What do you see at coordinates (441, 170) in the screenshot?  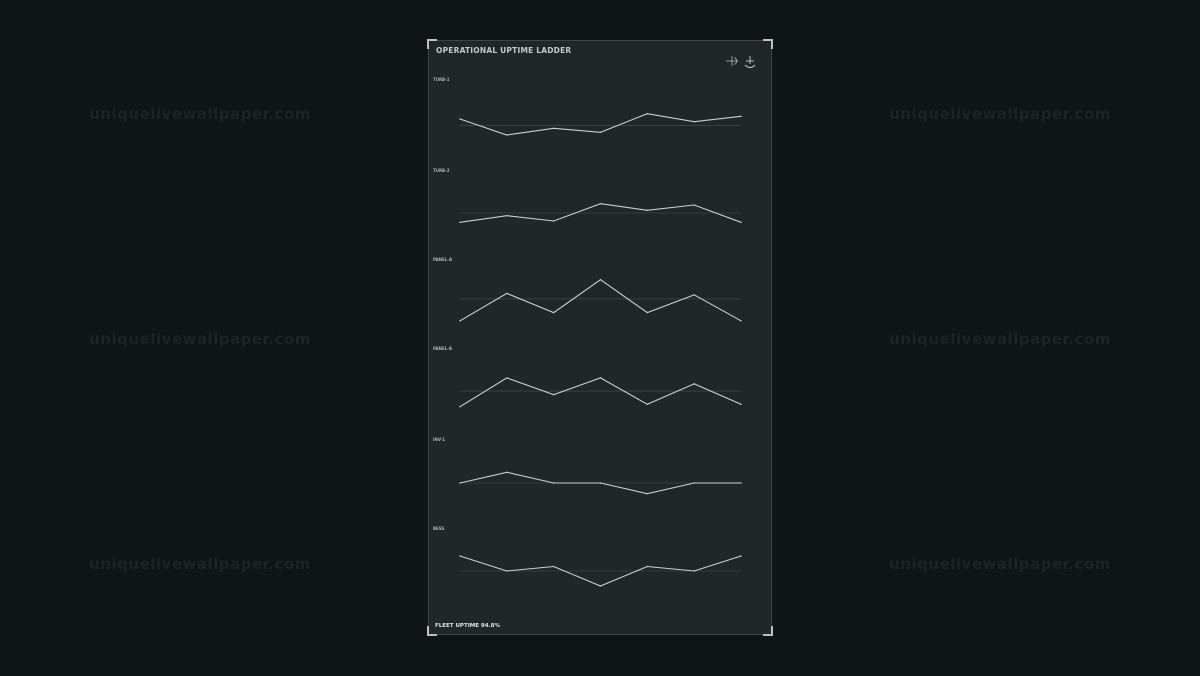 I see `series-label: TURB-2` at bounding box center [441, 170].